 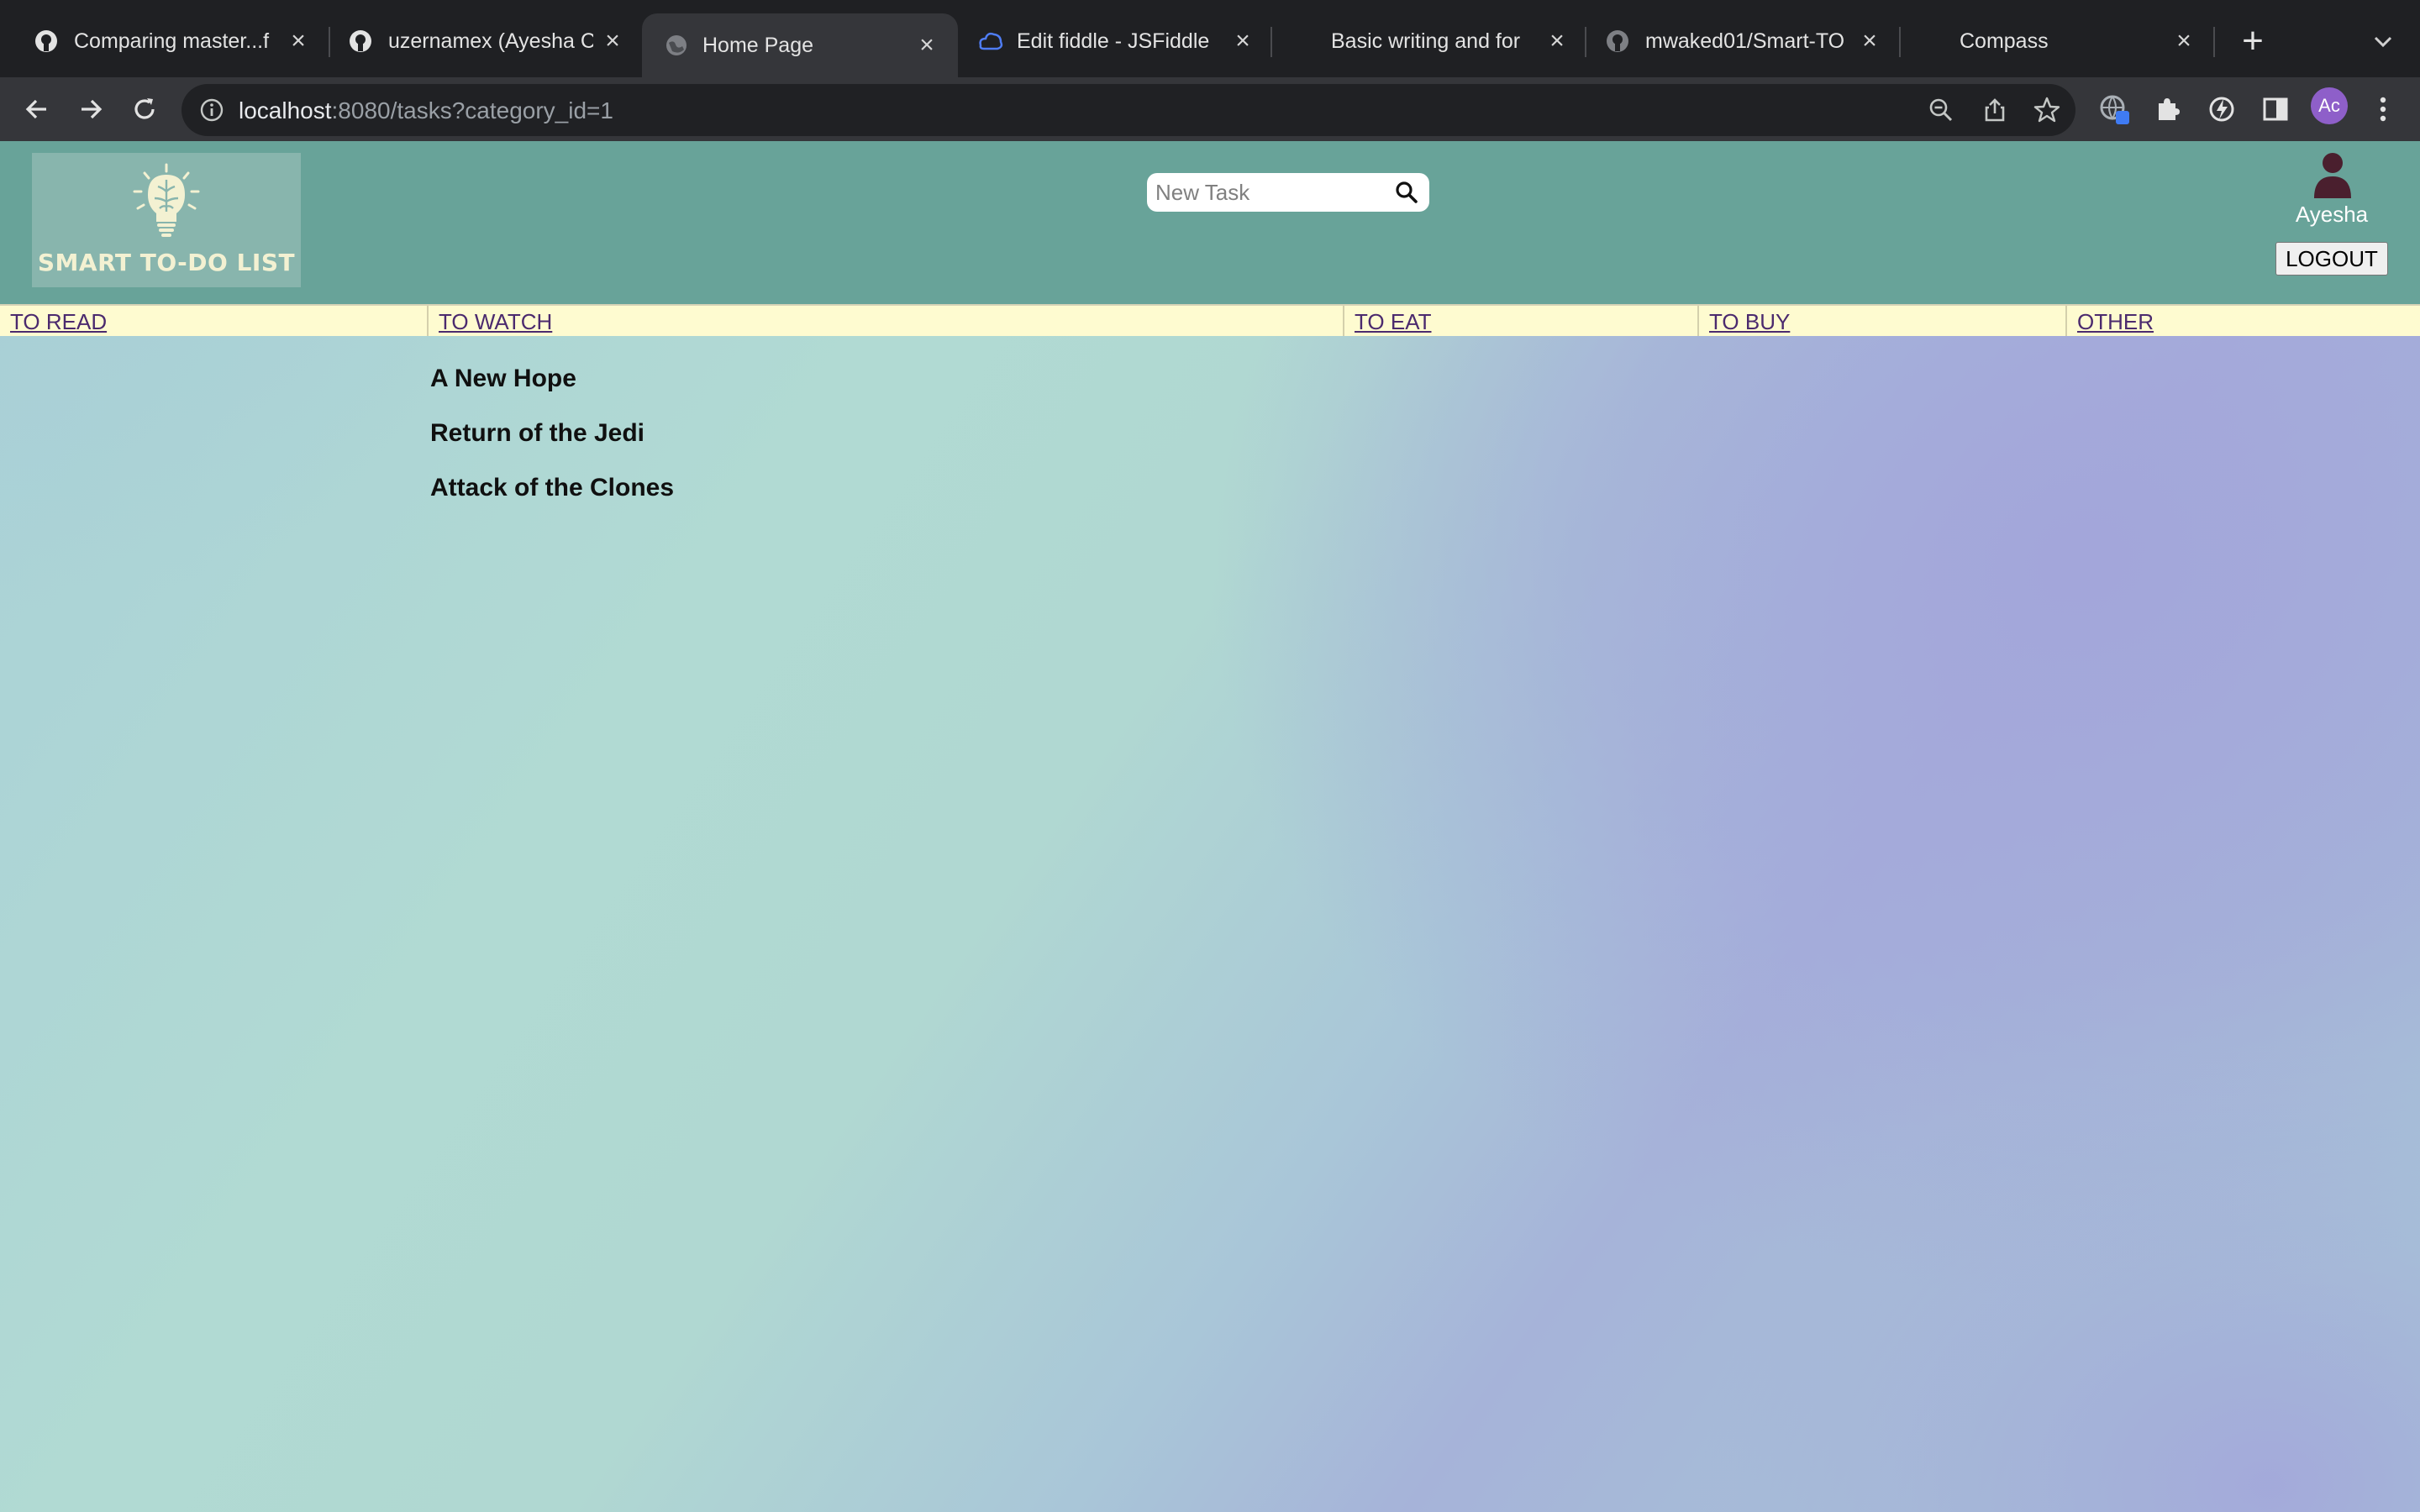 What do you see at coordinates (1881, 321) in the screenshot?
I see `category-tab-to-buy: TO BUY` at bounding box center [1881, 321].